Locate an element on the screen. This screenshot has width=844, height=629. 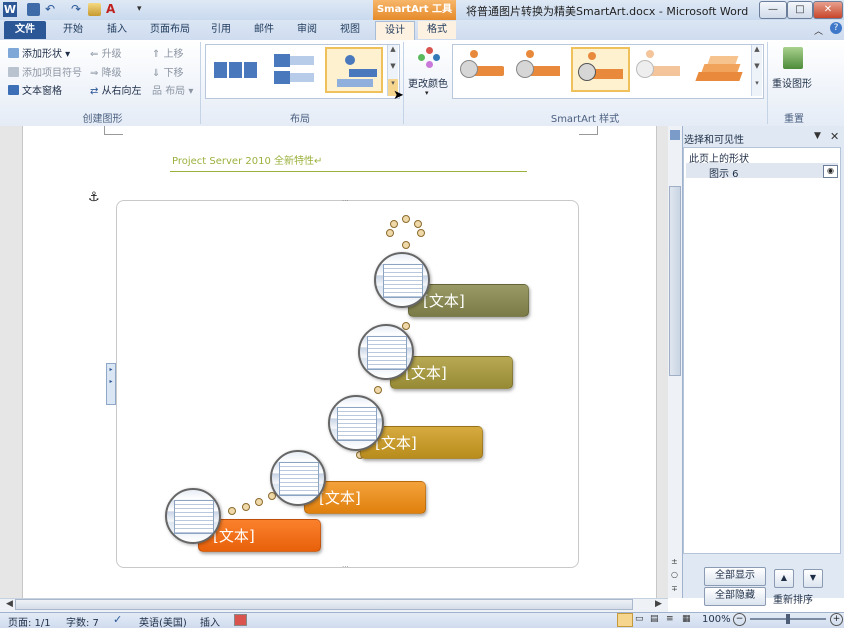
add-shape-icon is located at coordinates (13, 53).